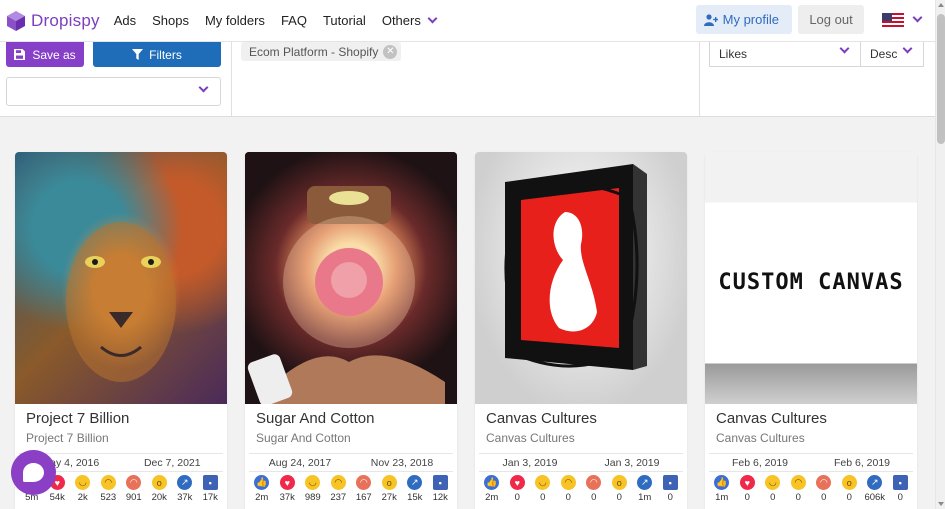 Image resolution: width=945 pixels, height=509 pixels. Describe the element at coordinates (346, 295) in the screenshot. I see `glass-jar-rose-icon` at that location.